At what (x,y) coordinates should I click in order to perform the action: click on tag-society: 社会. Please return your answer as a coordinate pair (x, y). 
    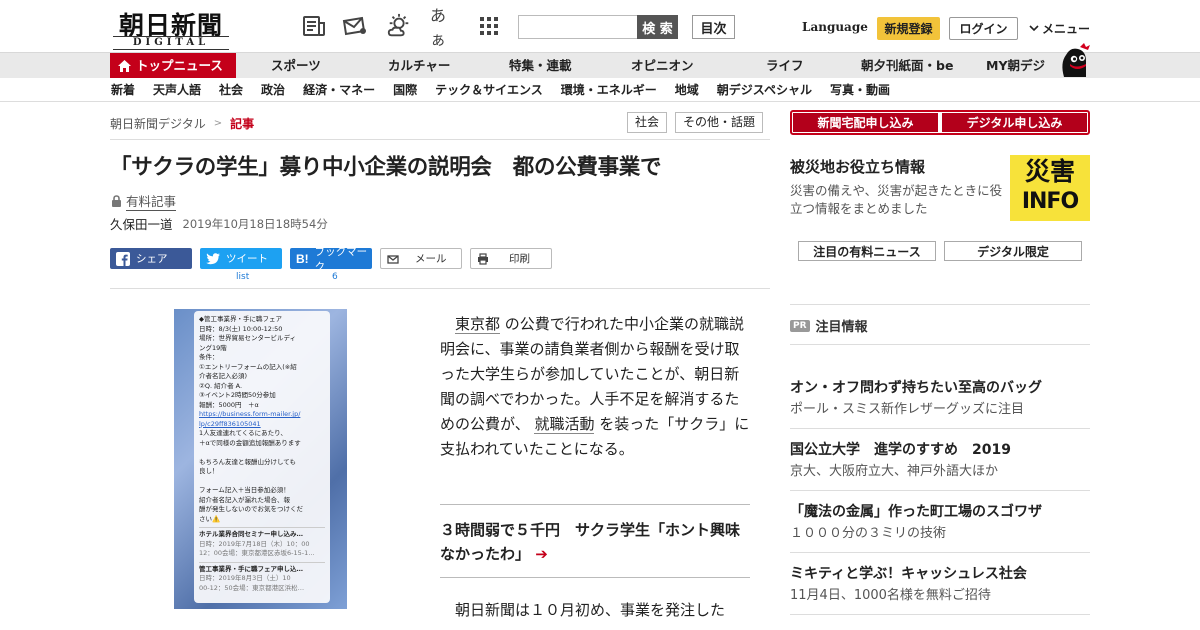
    Looking at the image, I should click on (647, 122).